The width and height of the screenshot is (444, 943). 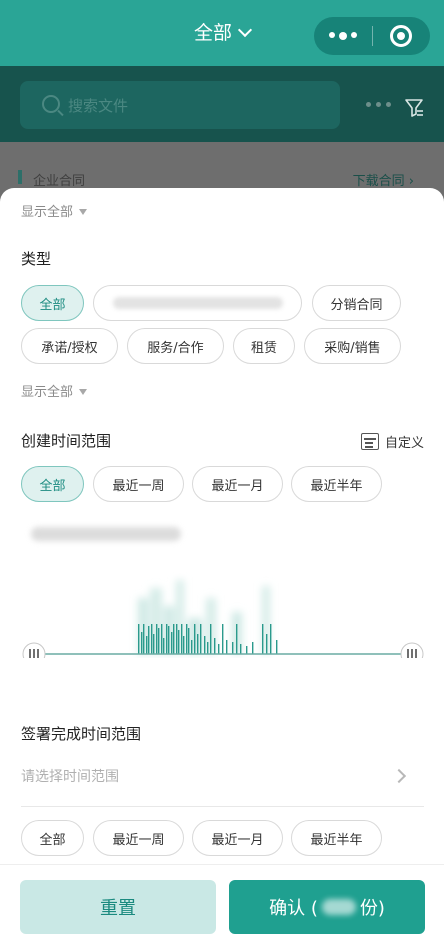 What do you see at coordinates (34, 650) in the screenshot?
I see `range-handle-left` at bounding box center [34, 650].